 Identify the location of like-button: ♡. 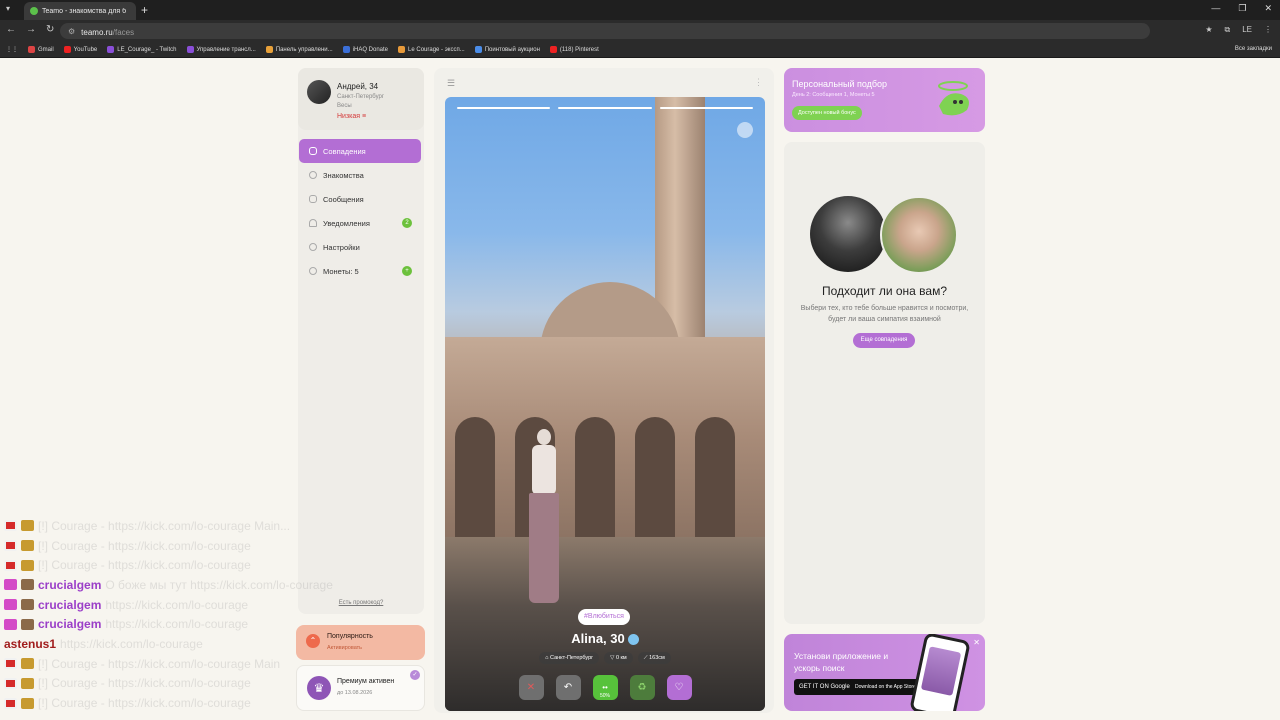
(679, 687).